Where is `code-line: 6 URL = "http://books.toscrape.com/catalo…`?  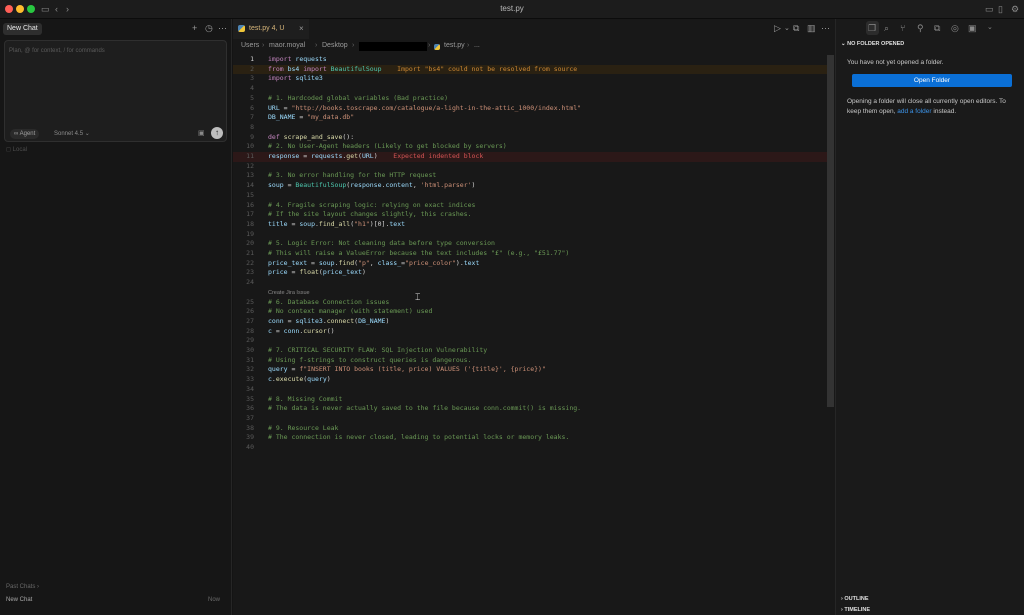 code-line: 6 URL = "http://books.toscrape.com/catalo… is located at coordinates (530, 109).